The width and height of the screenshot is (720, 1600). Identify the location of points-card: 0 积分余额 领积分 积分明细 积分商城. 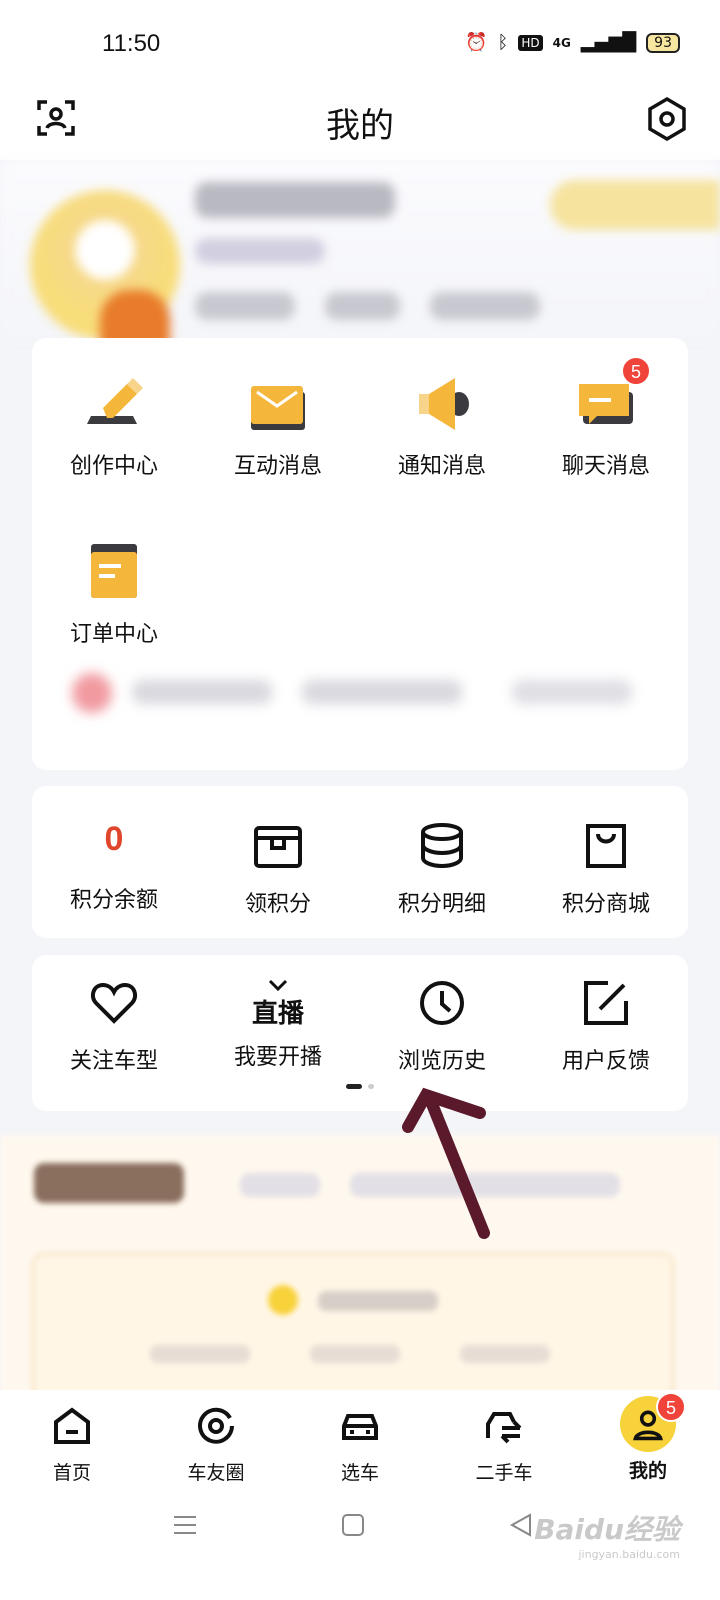
(360, 862).